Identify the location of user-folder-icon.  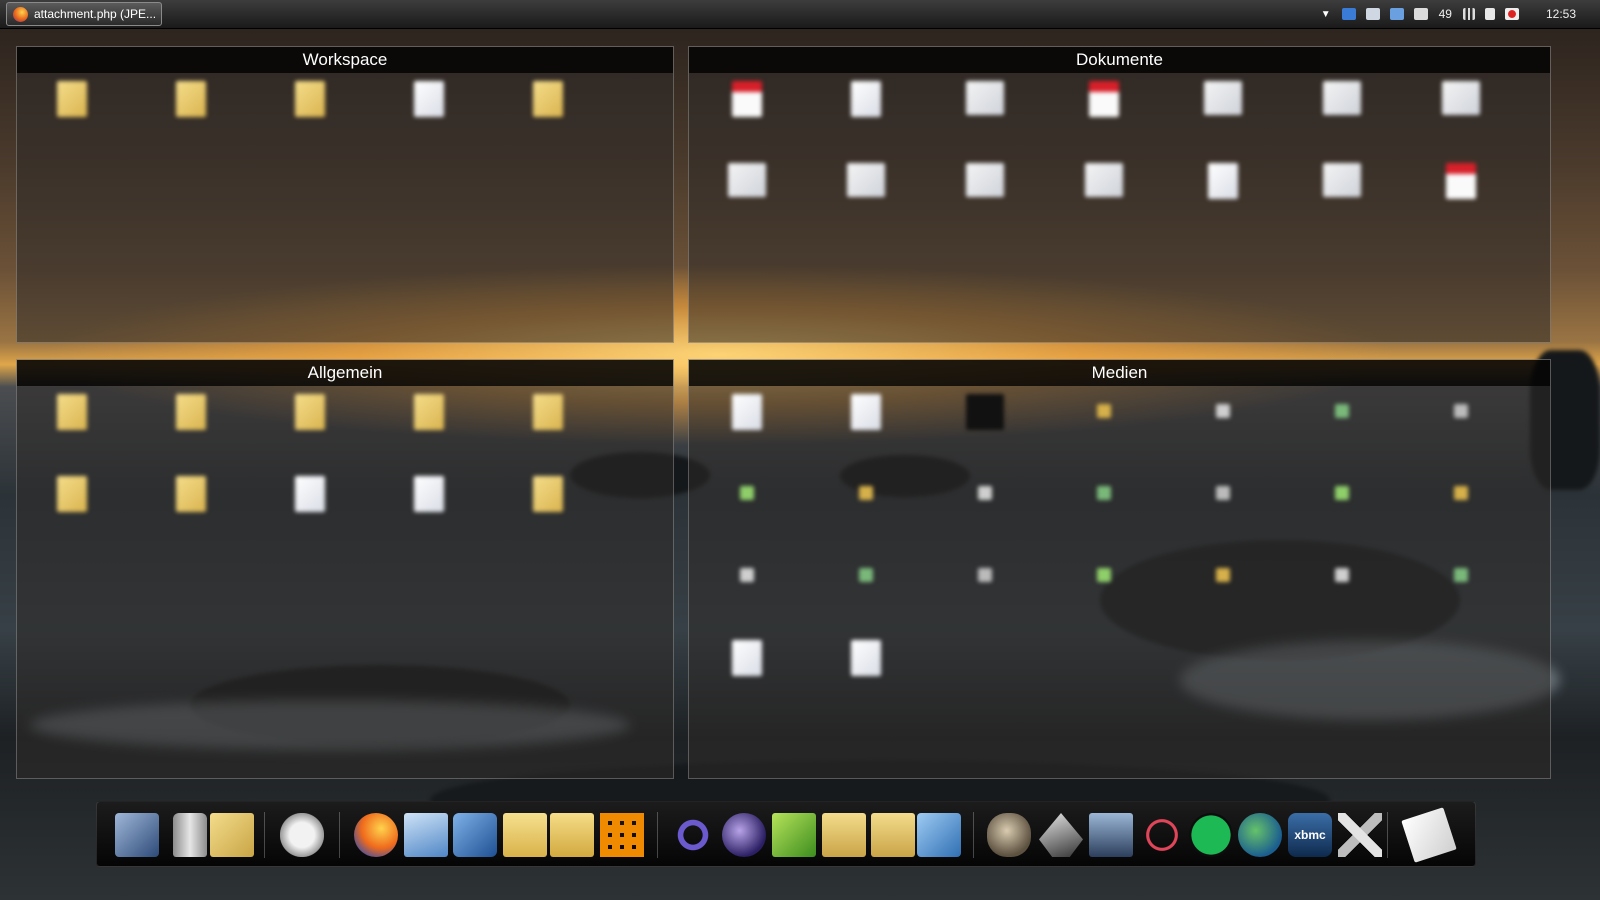
(232, 835).